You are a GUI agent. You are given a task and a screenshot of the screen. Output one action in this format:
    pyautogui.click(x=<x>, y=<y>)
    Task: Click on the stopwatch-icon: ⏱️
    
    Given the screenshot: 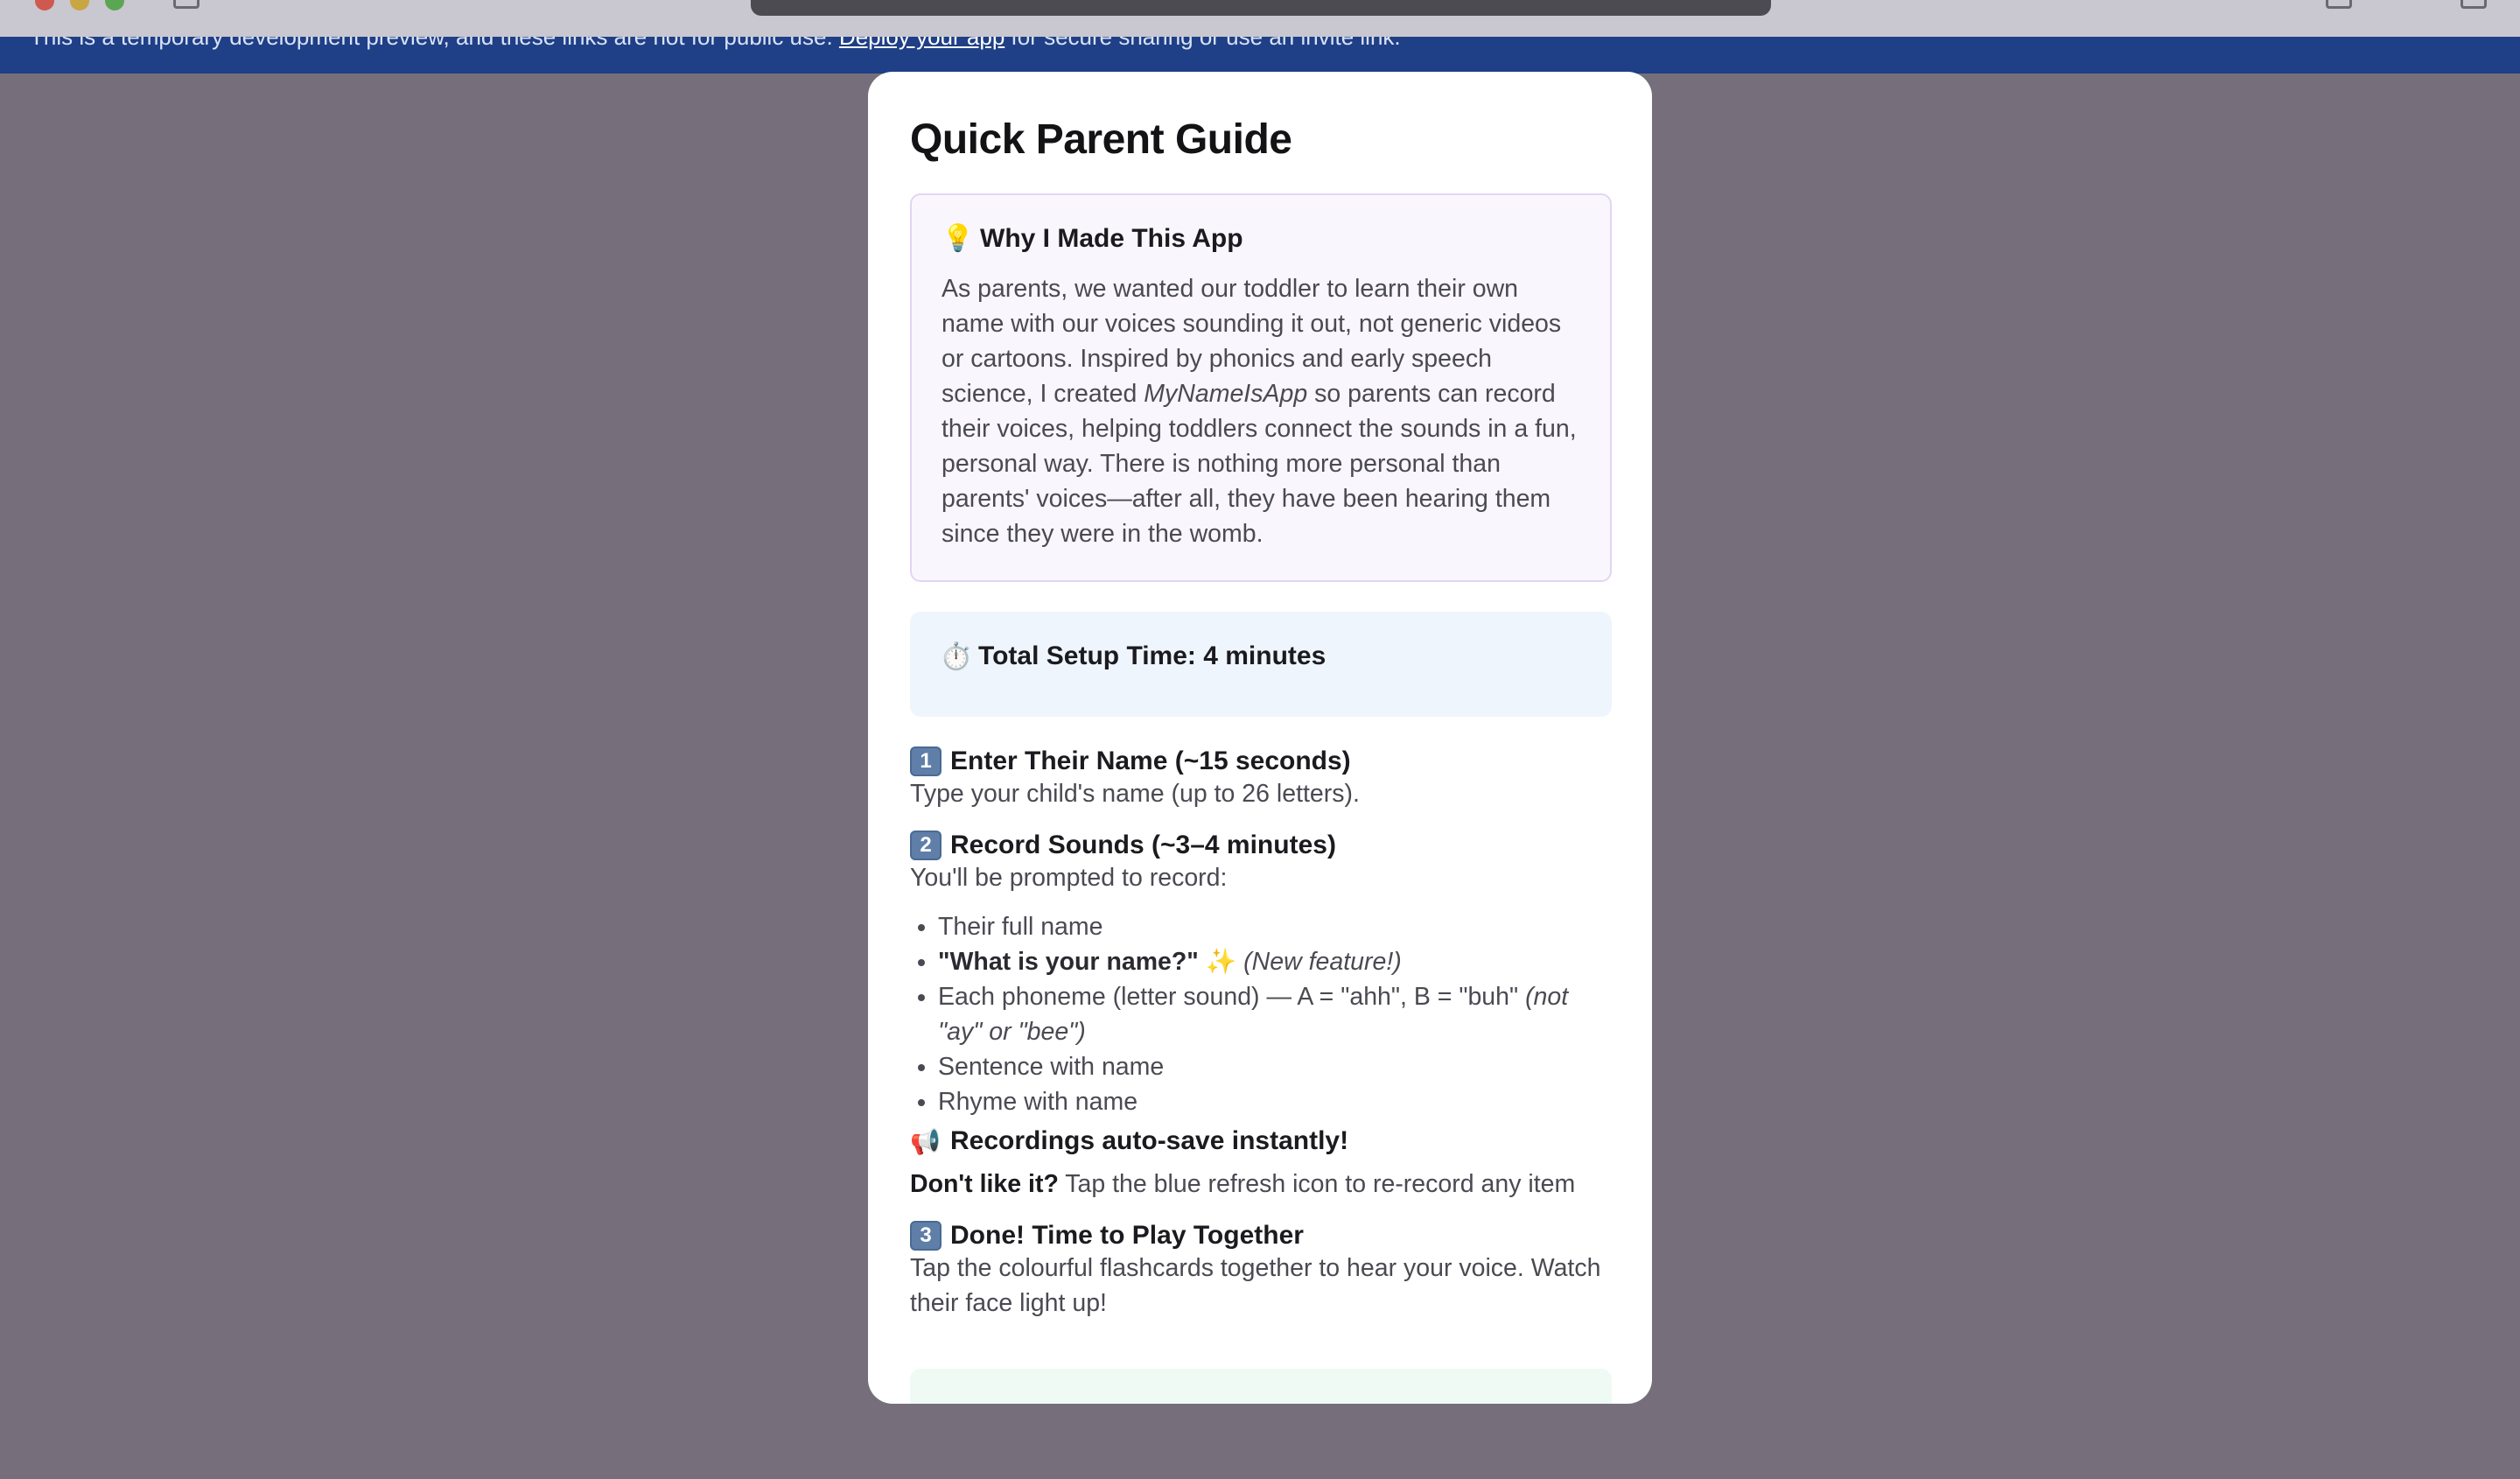 What is the action you would take?
    pyautogui.click(x=956, y=657)
    